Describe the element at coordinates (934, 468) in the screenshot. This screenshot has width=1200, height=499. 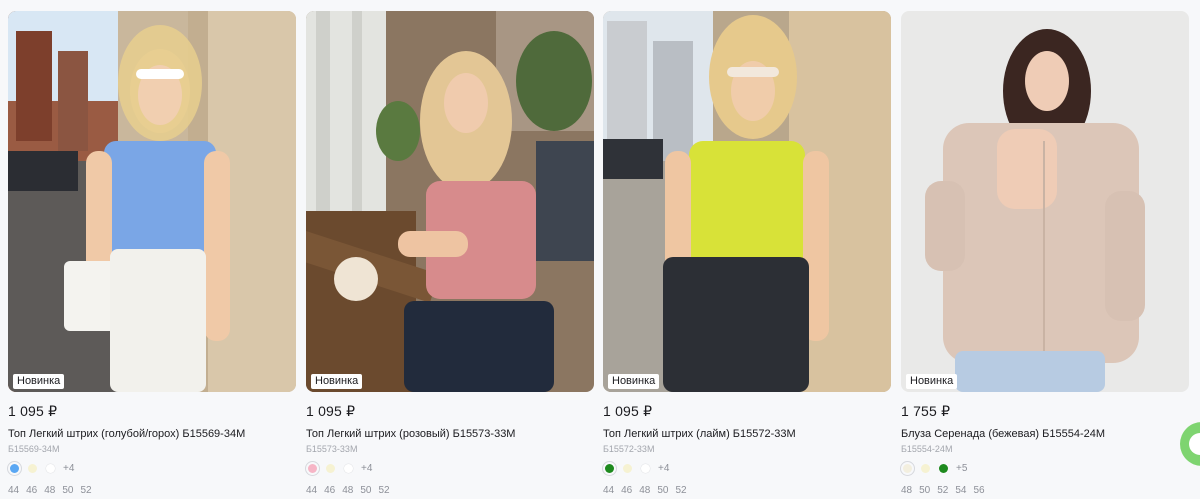
I see `color-swatches: +5` at that location.